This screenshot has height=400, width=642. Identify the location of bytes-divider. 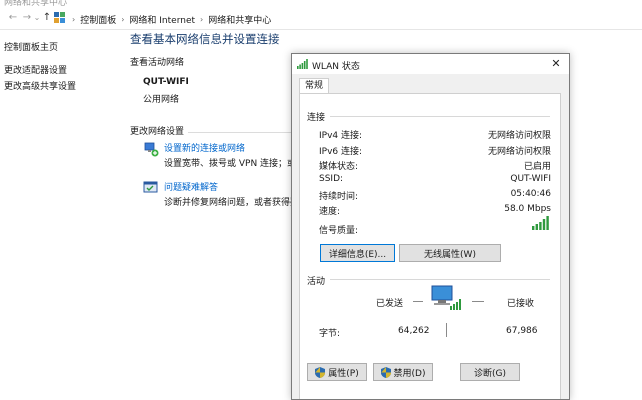
(446, 330).